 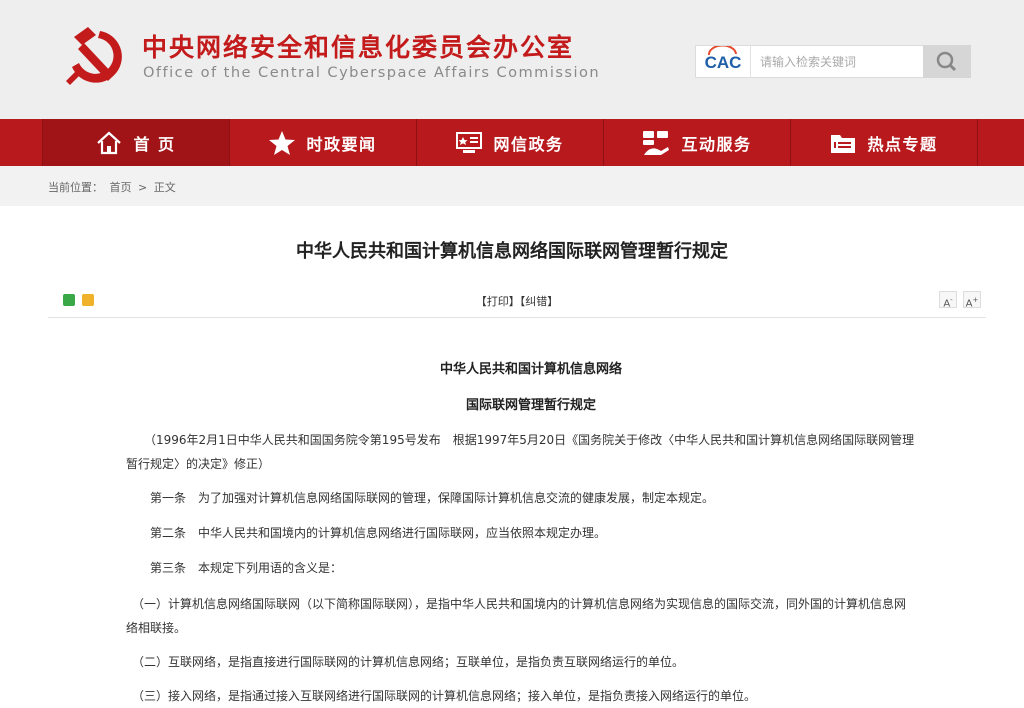 What do you see at coordinates (94, 56) in the screenshot?
I see `hammer-sickle-icon` at bounding box center [94, 56].